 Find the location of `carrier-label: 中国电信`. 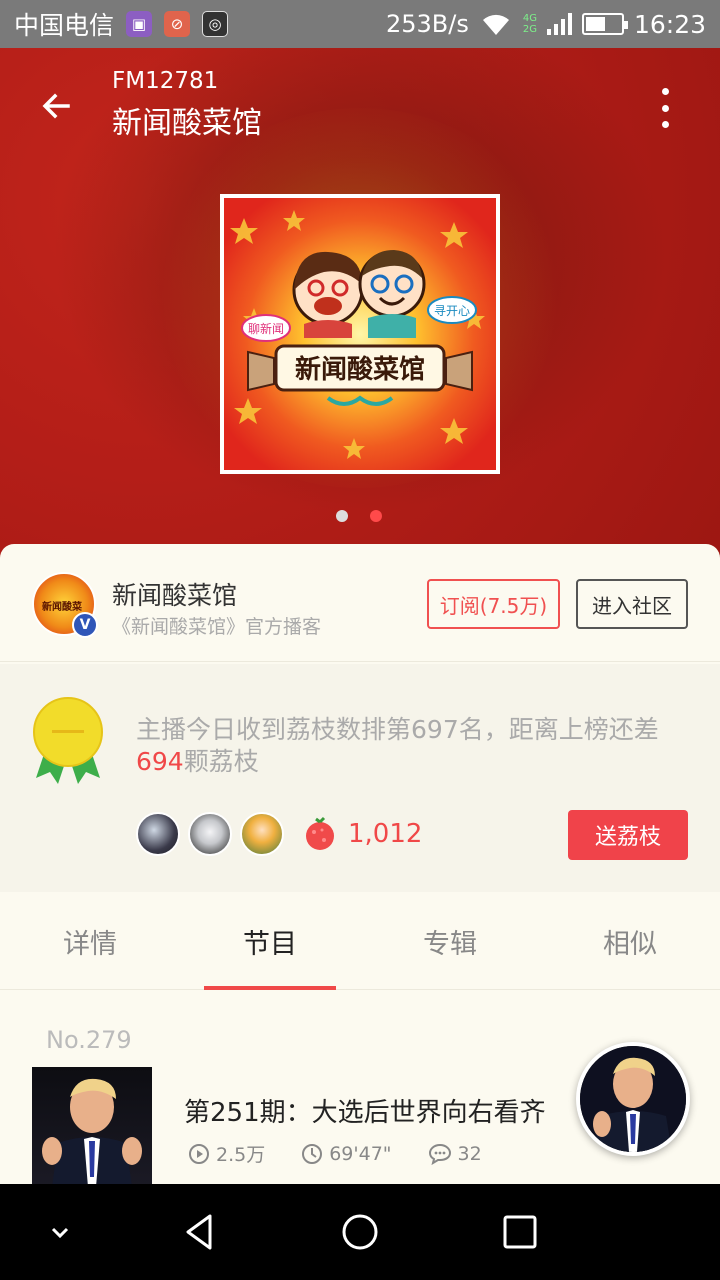

carrier-label: 中国电信 is located at coordinates (64, 25).